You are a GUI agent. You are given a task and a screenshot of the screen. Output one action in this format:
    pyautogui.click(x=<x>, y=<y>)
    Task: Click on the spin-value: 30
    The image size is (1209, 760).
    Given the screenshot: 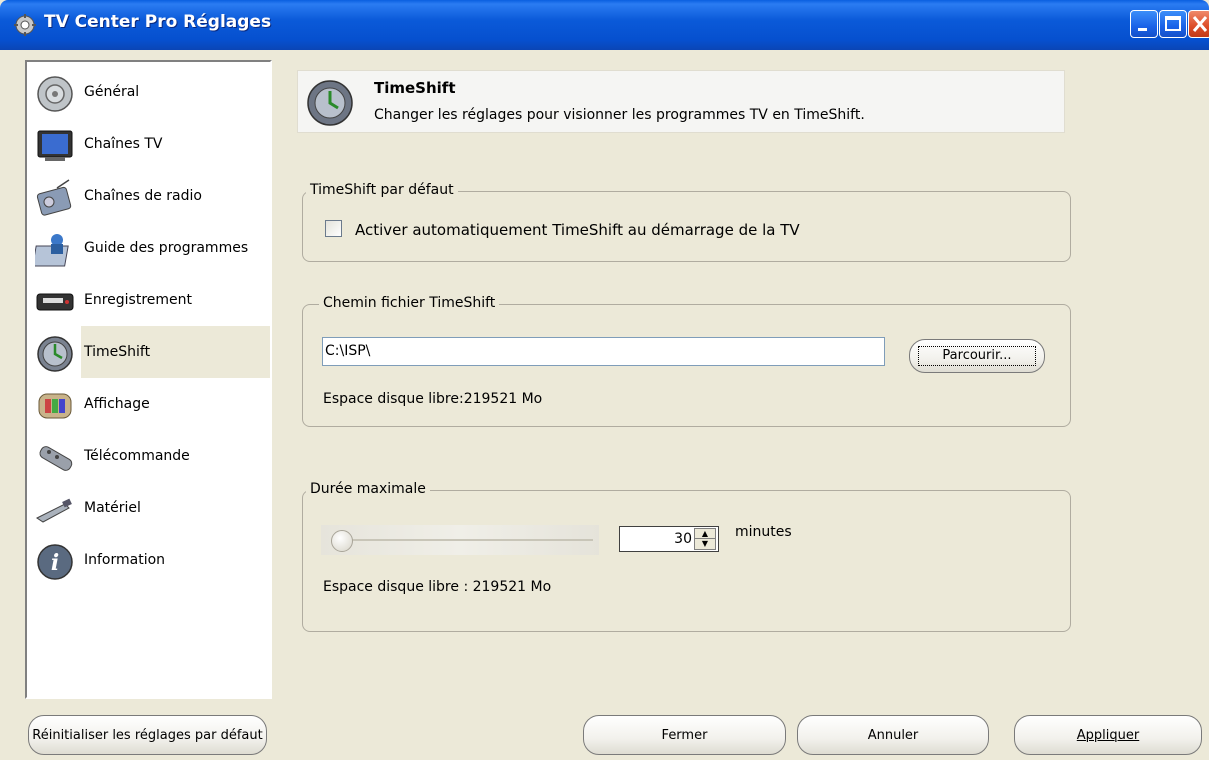 What is the action you would take?
    pyautogui.click(x=656, y=539)
    